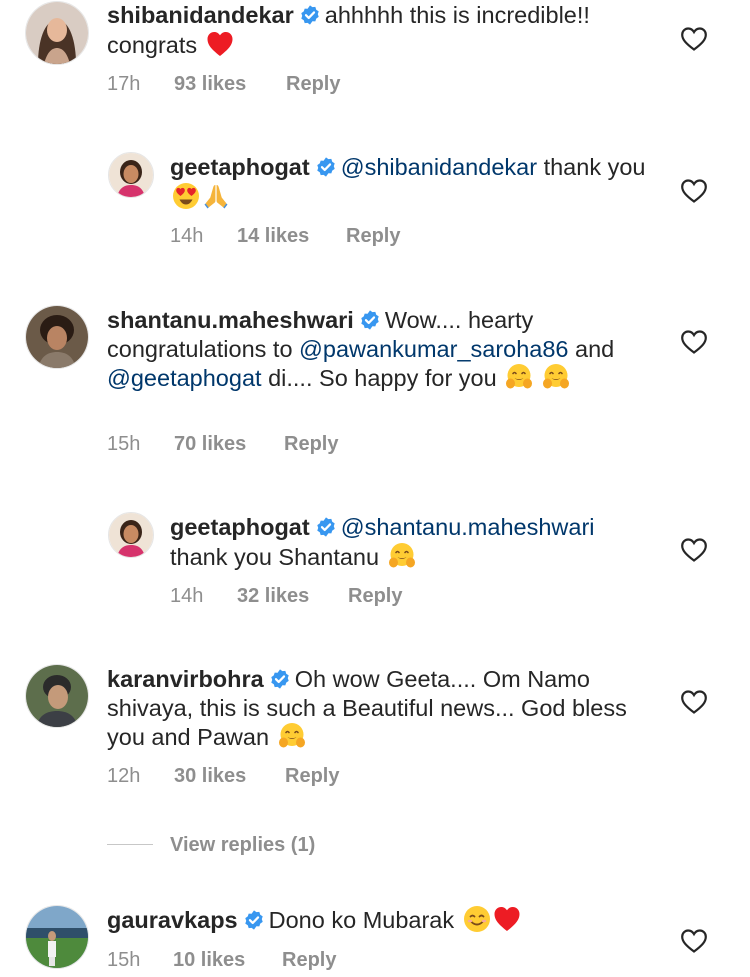 The height and width of the screenshot is (977, 750). I want to click on view-replies-divider, so click(130, 844).